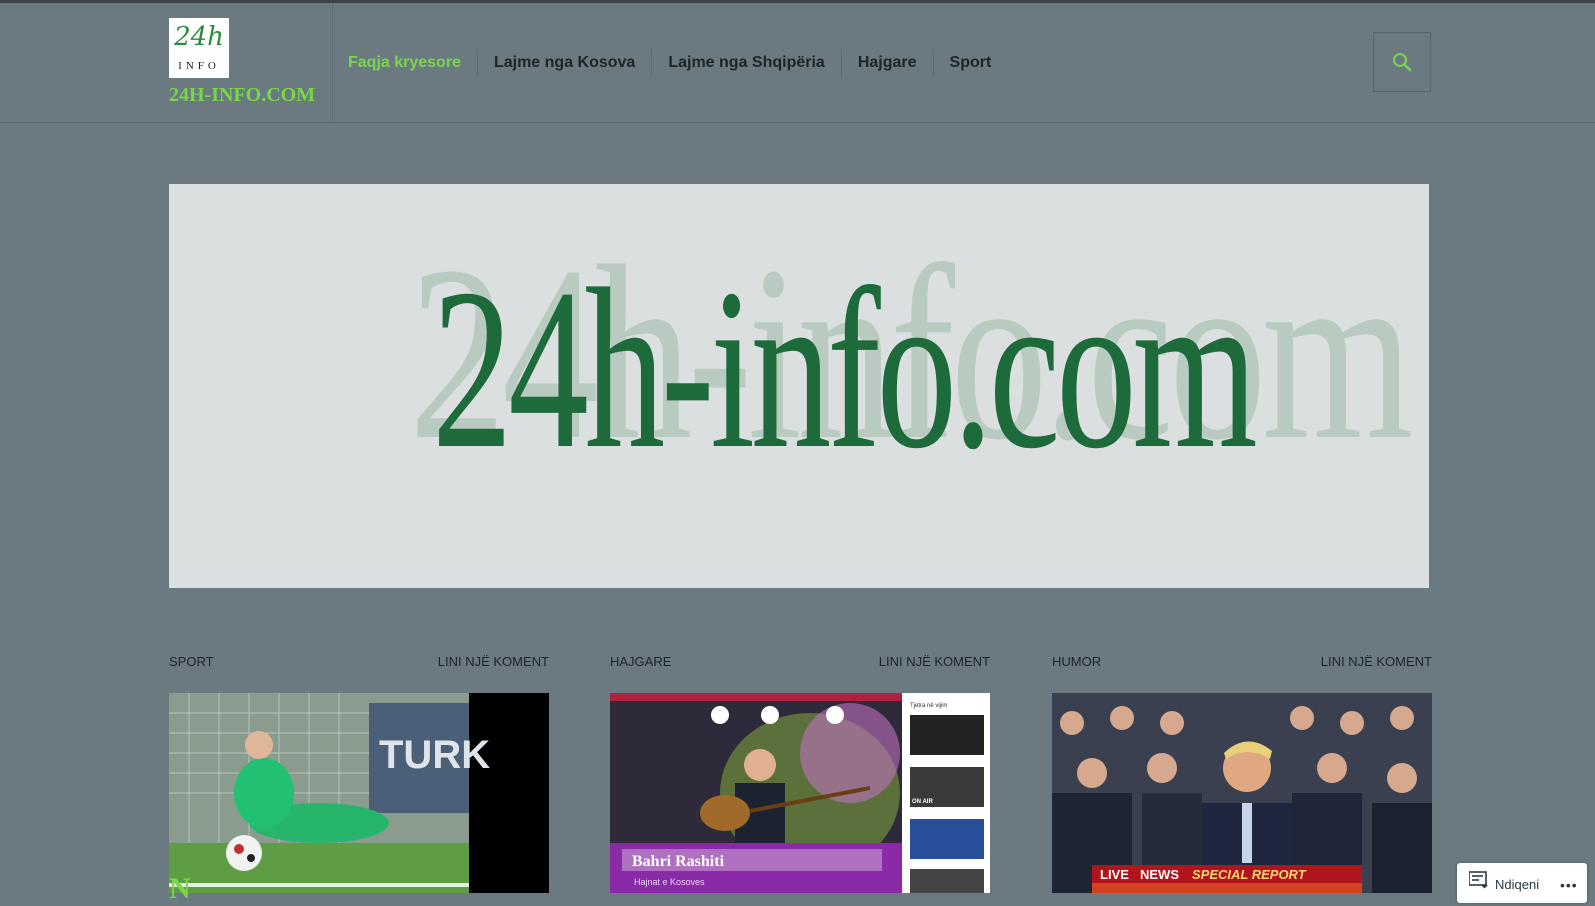 This screenshot has width=1595, height=906. Describe the element at coordinates (922, 802) in the screenshot. I see `thumb-onair: ON AIR` at that location.